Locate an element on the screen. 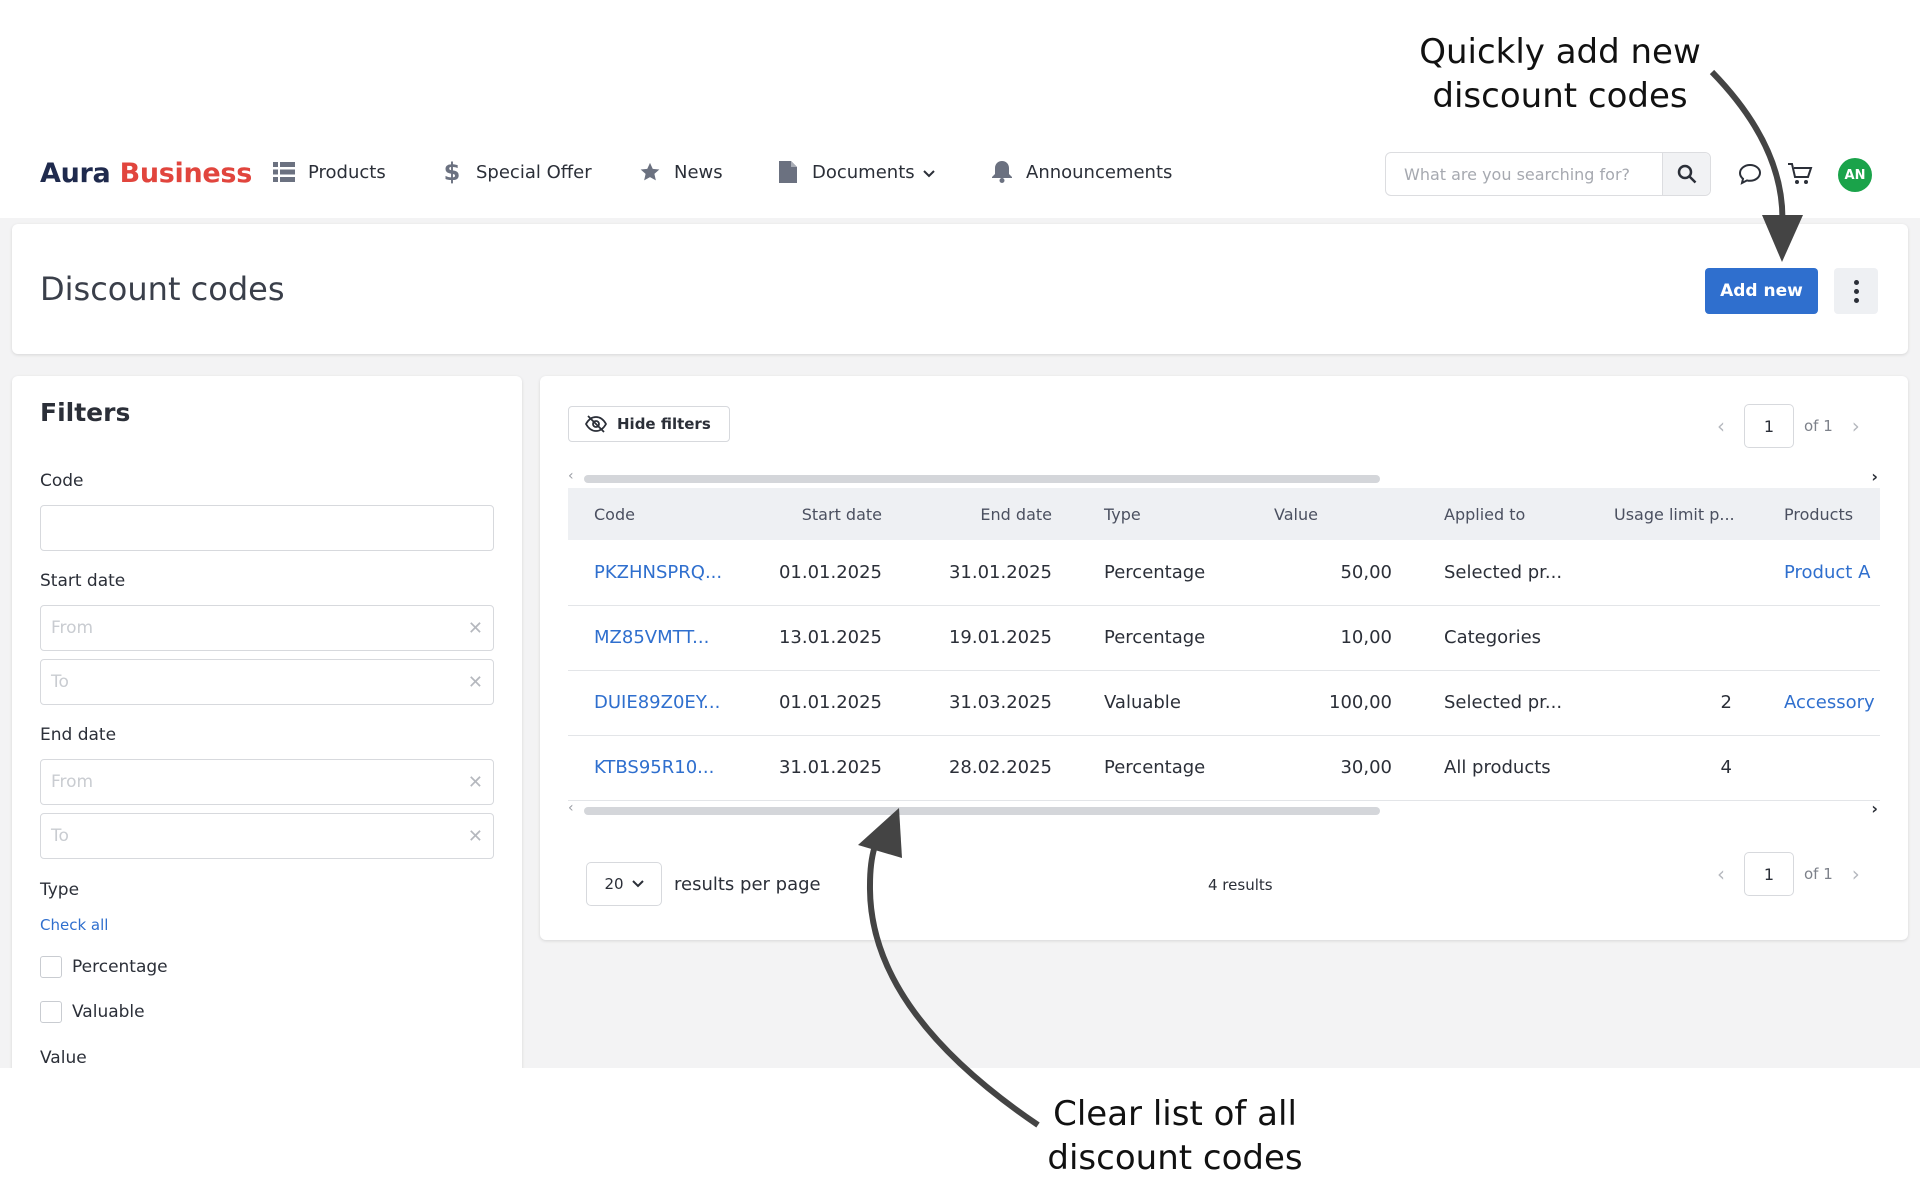 This screenshot has height=1200, width=1920. page-header: Discount codes Add new is located at coordinates (960, 289).